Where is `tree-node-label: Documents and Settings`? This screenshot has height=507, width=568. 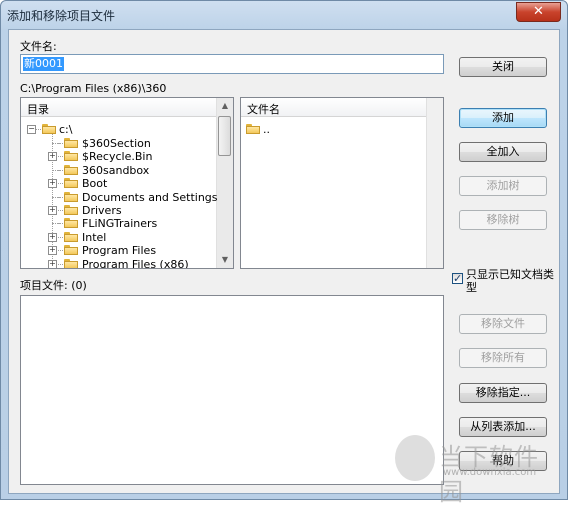 tree-node-label: Documents and Settings is located at coordinates (150, 197).